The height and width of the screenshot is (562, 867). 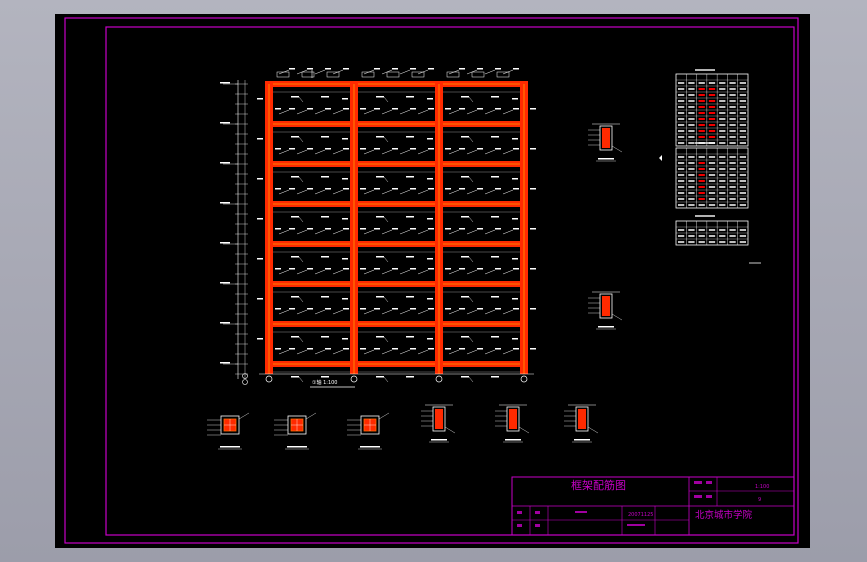 What do you see at coordinates (705, 143) in the screenshot?
I see `table-caption` at bounding box center [705, 143].